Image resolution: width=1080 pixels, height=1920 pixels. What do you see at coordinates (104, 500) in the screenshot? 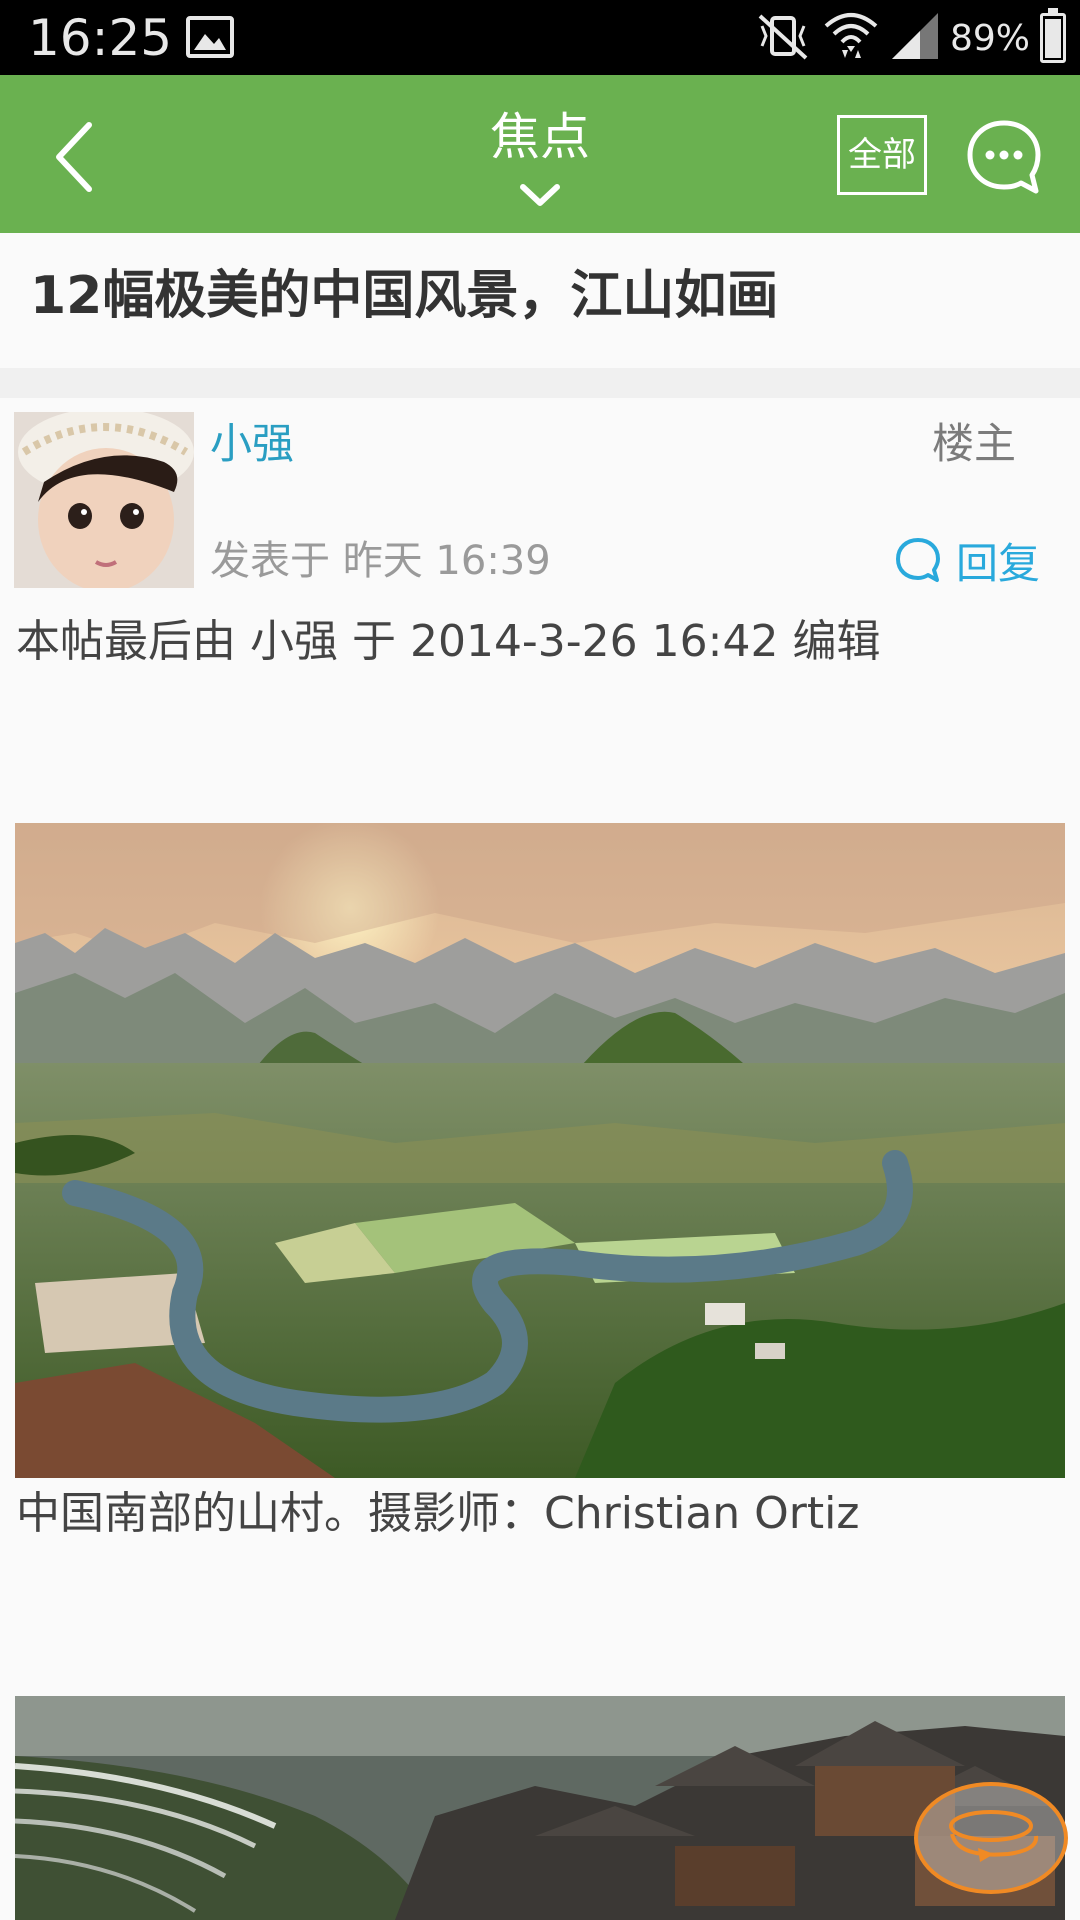
I see `avatar` at bounding box center [104, 500].